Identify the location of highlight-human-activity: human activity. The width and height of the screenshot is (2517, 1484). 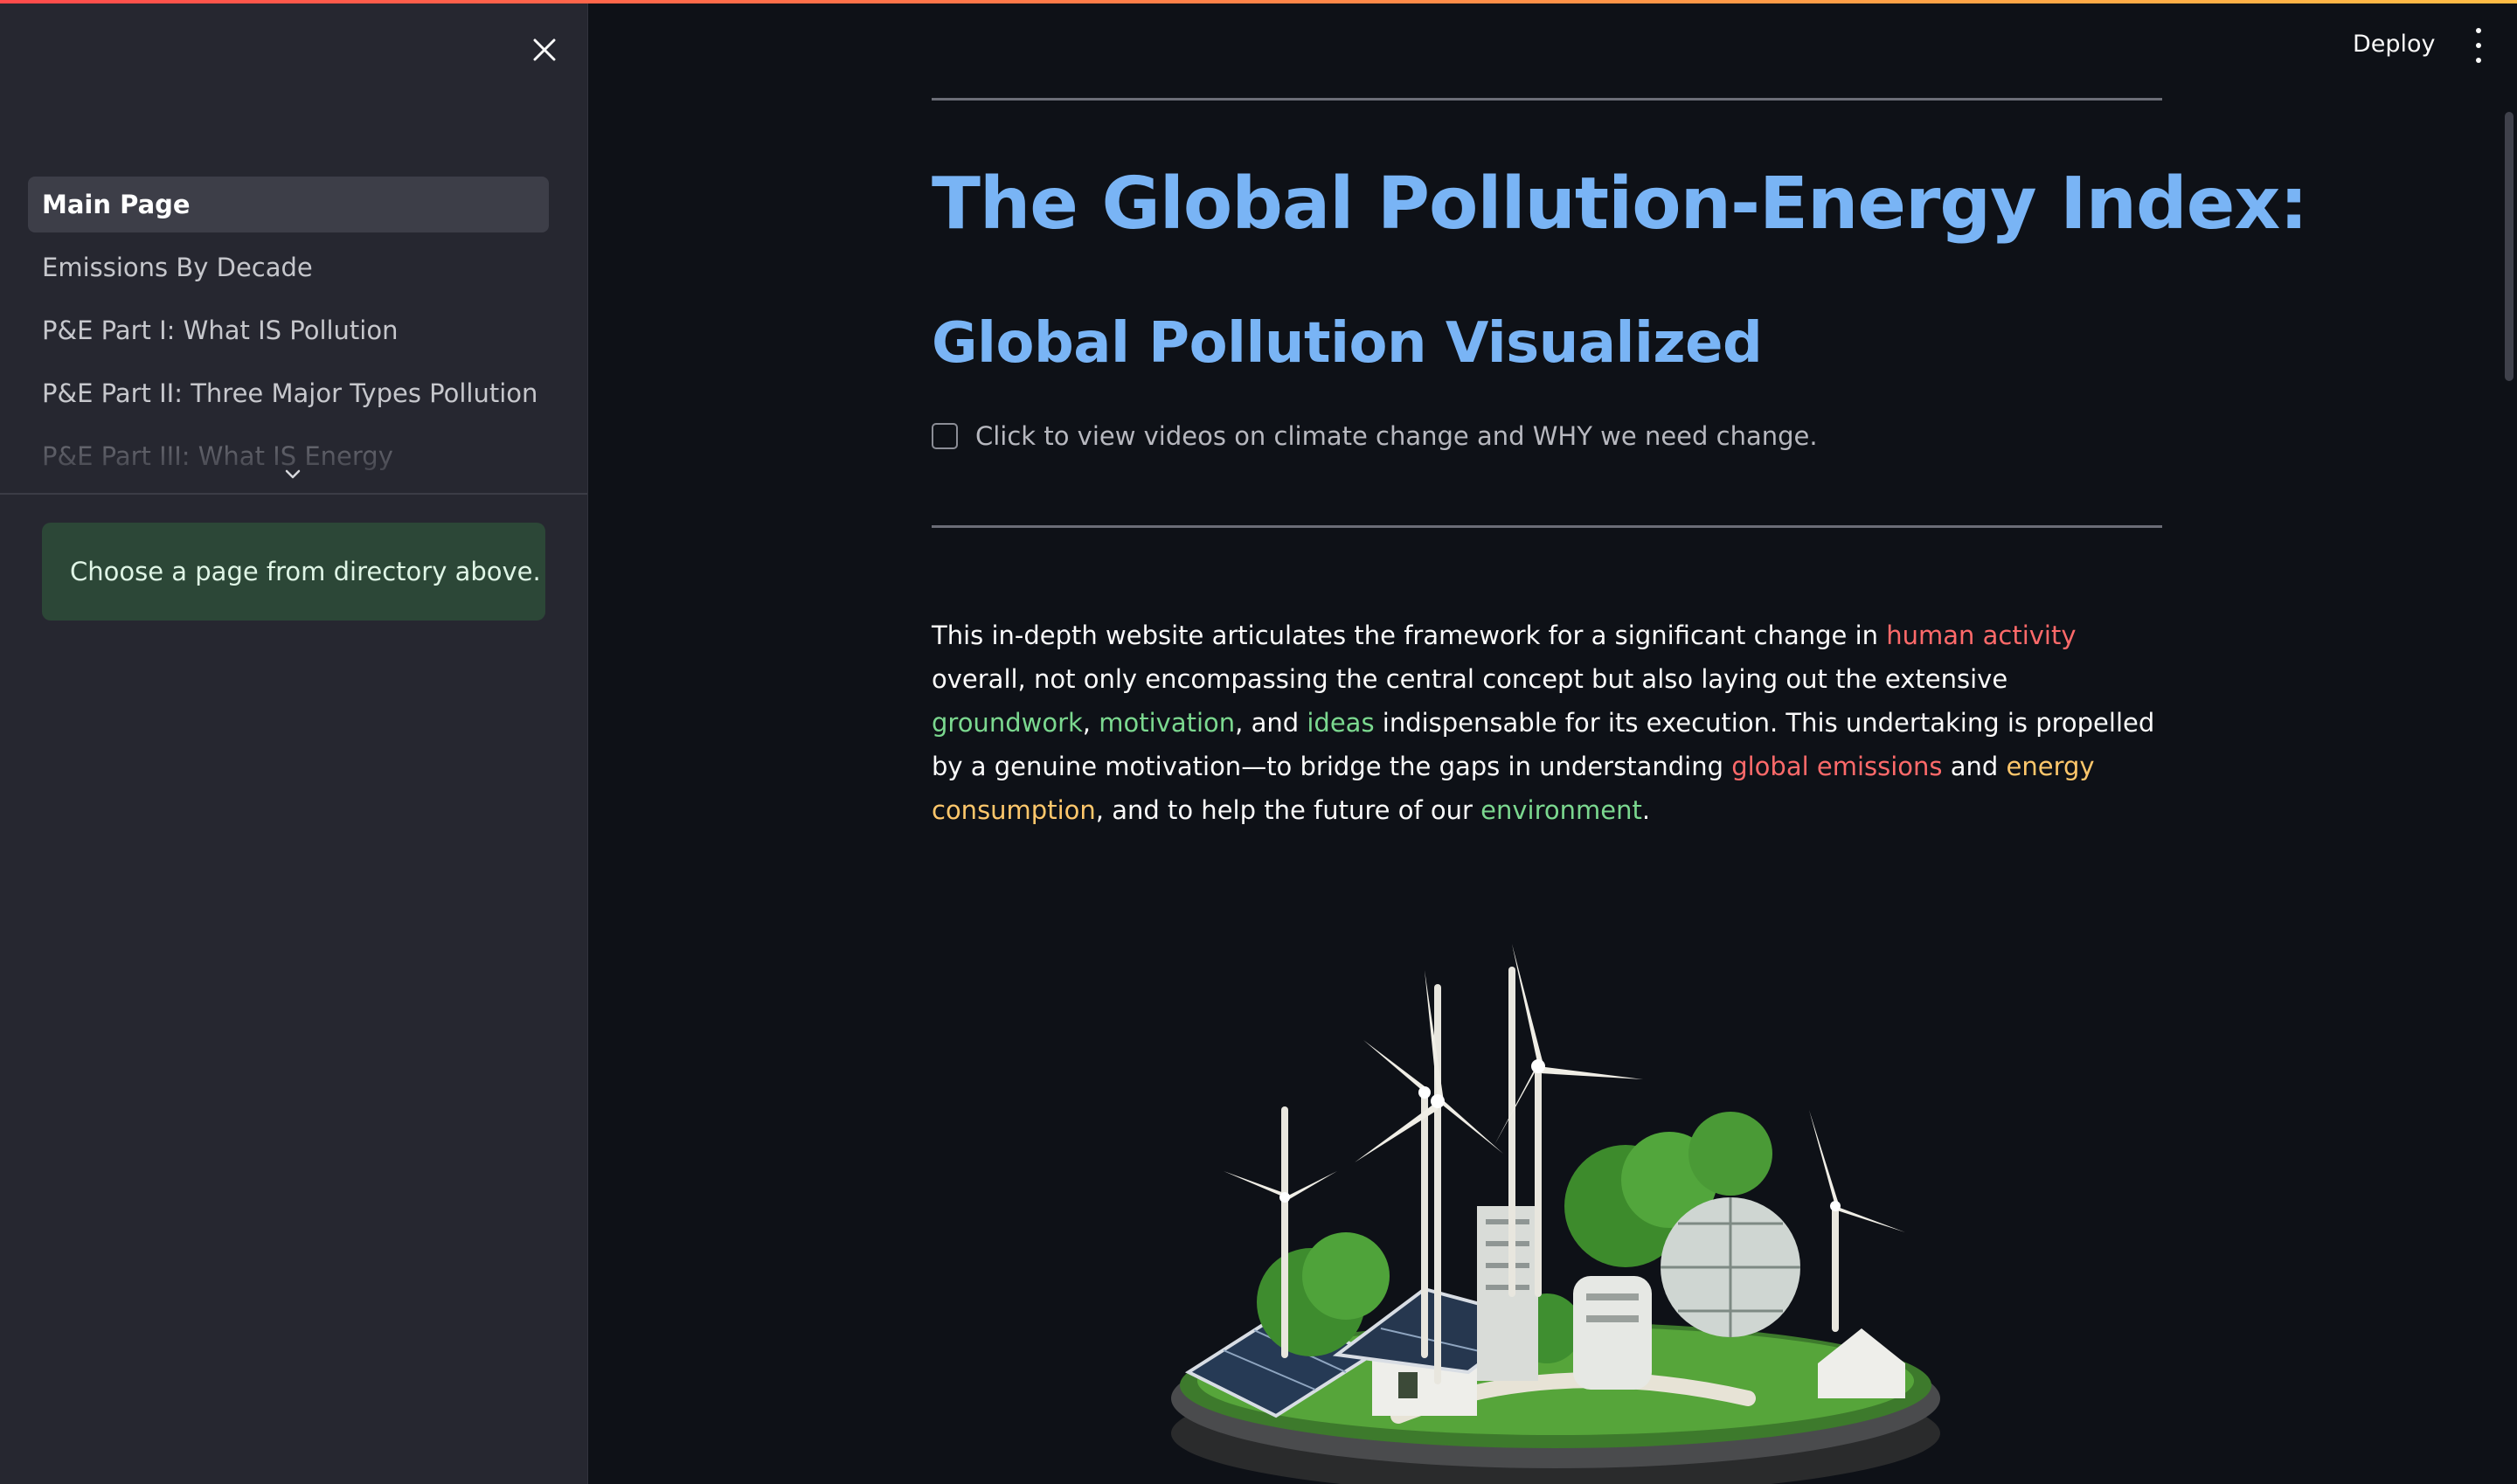
(1981, 635).